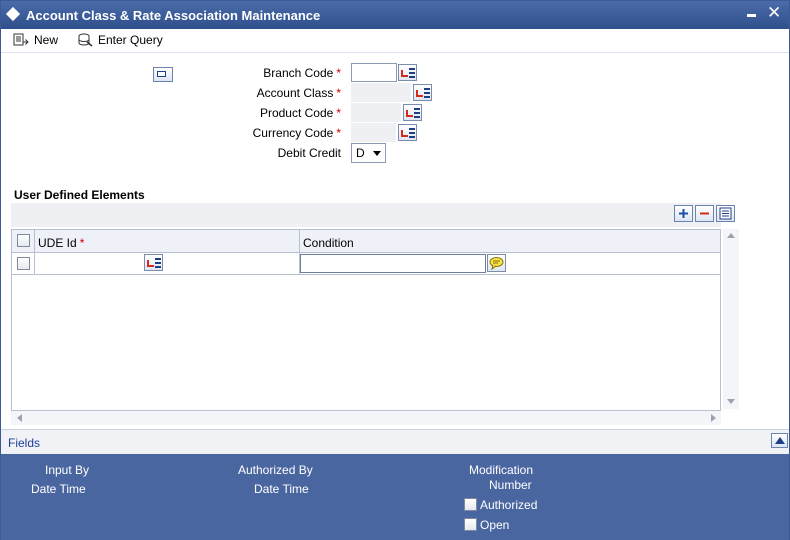 The height and width of the screenshot is (540, 790). I want to click on close-icon: ✕, so click(774, 13).